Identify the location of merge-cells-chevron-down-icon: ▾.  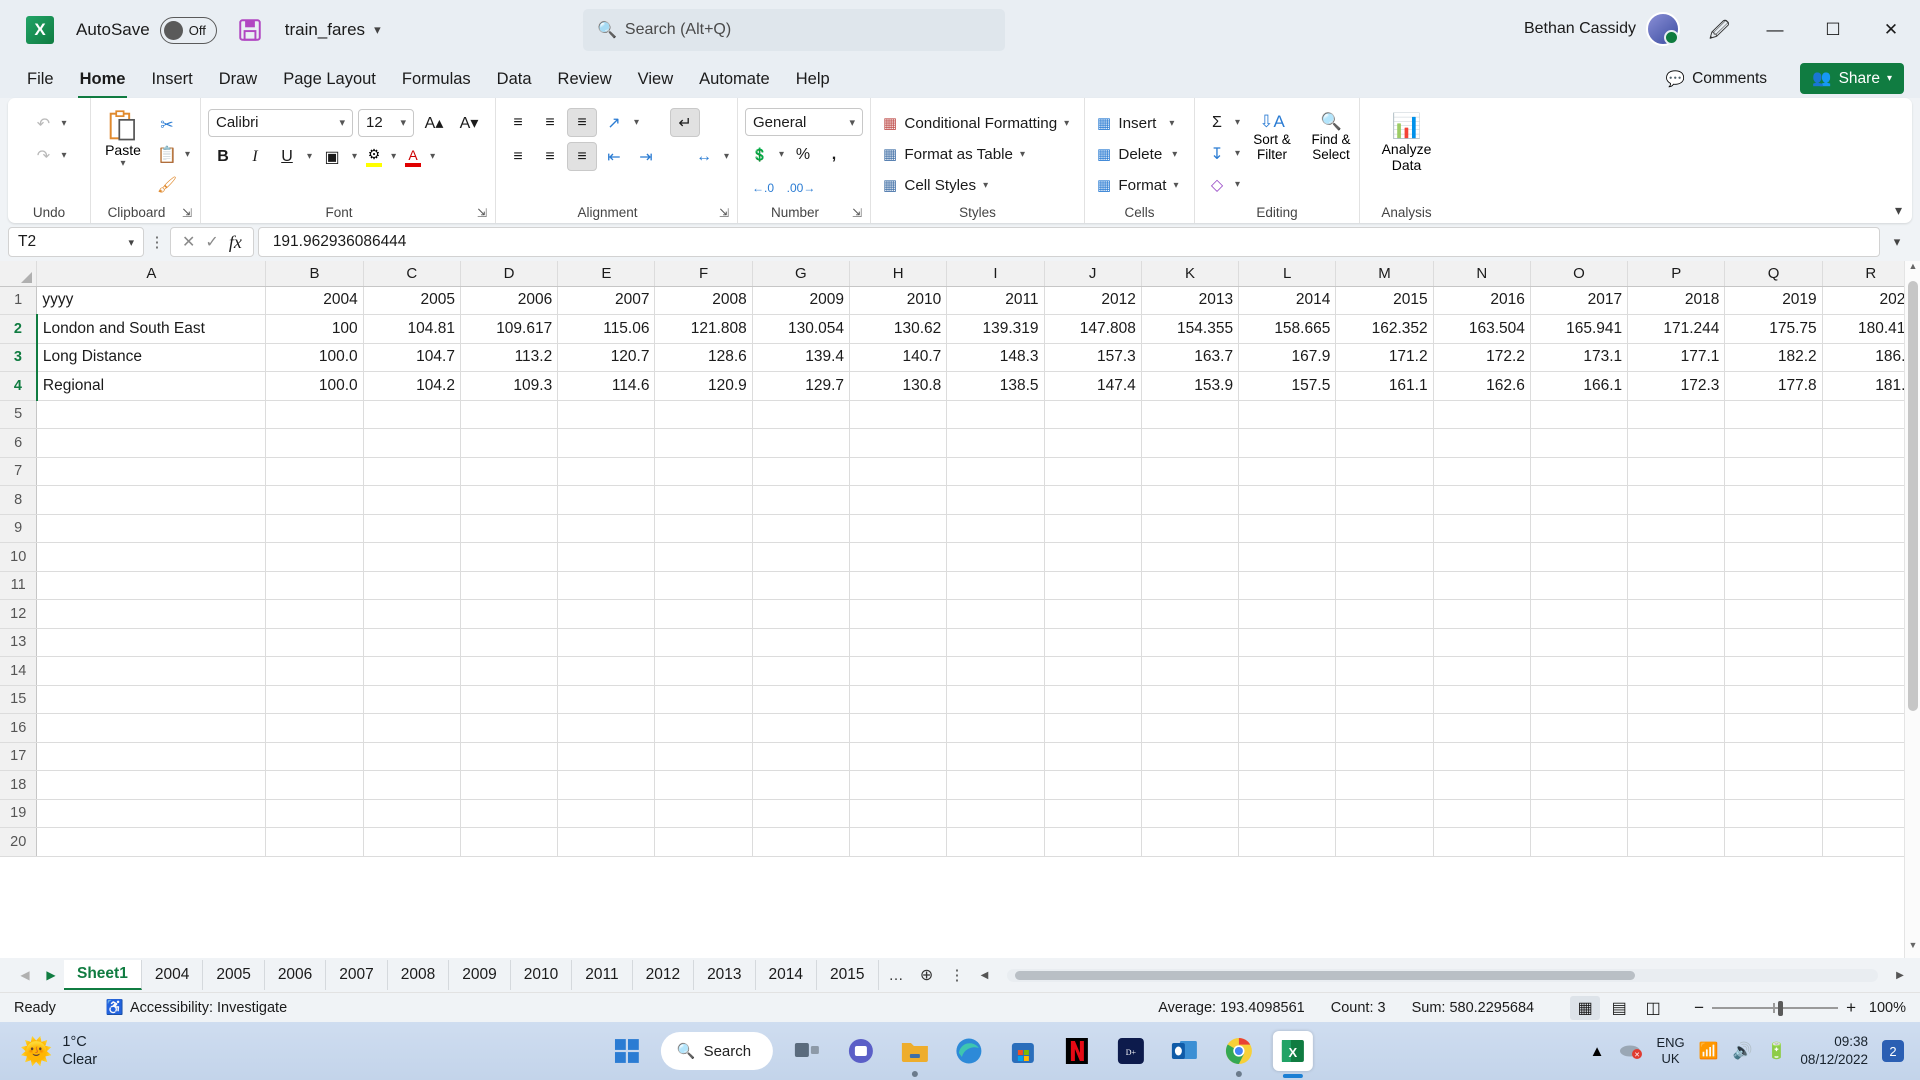
(726, 156).